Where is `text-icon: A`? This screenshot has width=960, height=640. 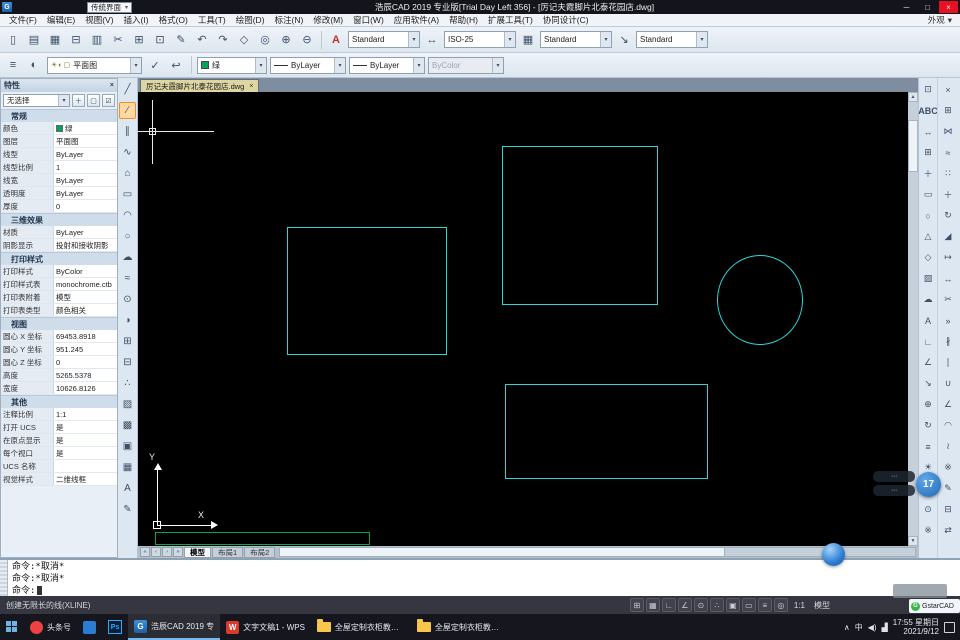
text-icon: A is located at coordinates (928, 320).